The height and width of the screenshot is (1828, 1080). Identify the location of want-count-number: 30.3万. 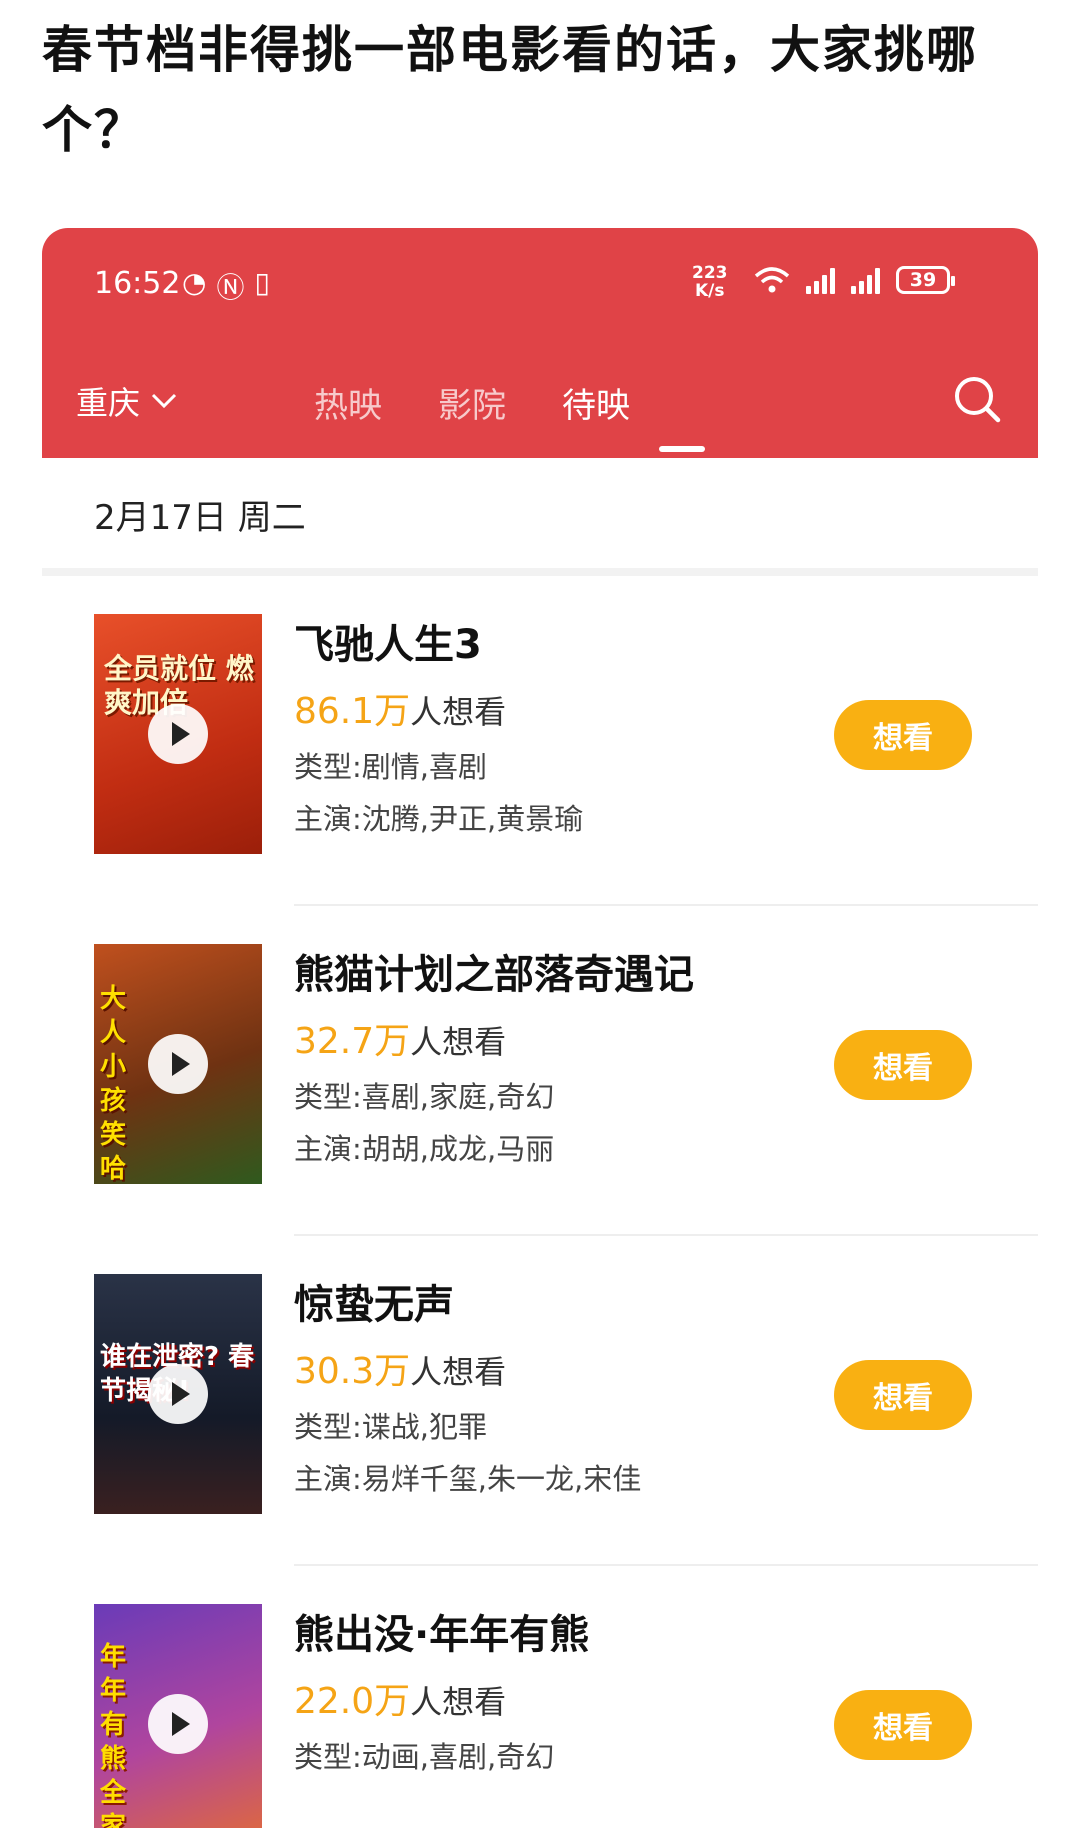
(352, 1371).